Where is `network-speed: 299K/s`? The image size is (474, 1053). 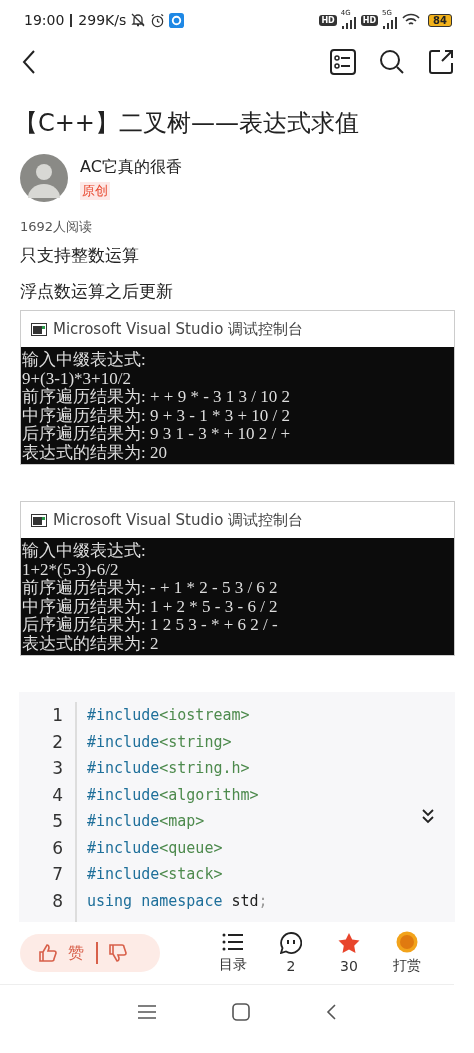
network-speed: 299K/s is located at coordinates (102, 20).